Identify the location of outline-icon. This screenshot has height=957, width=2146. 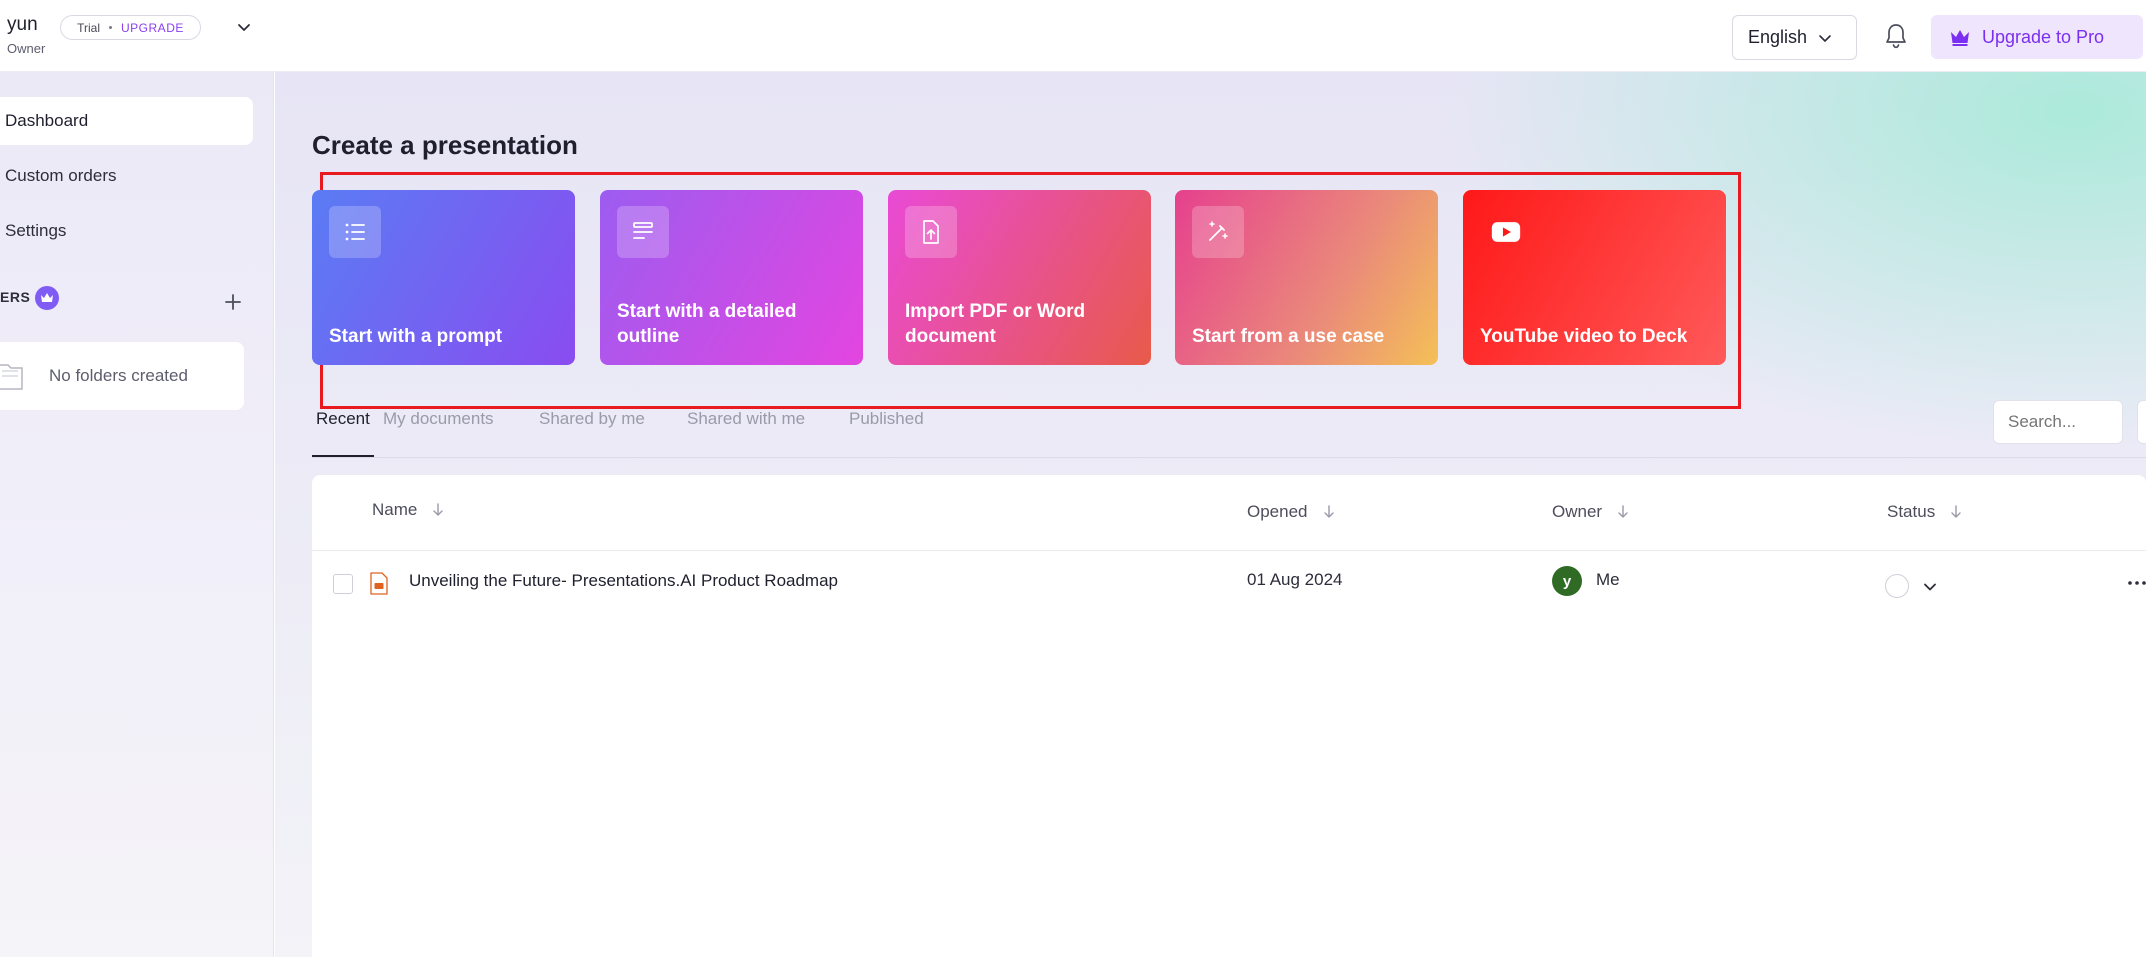
(643, 230).